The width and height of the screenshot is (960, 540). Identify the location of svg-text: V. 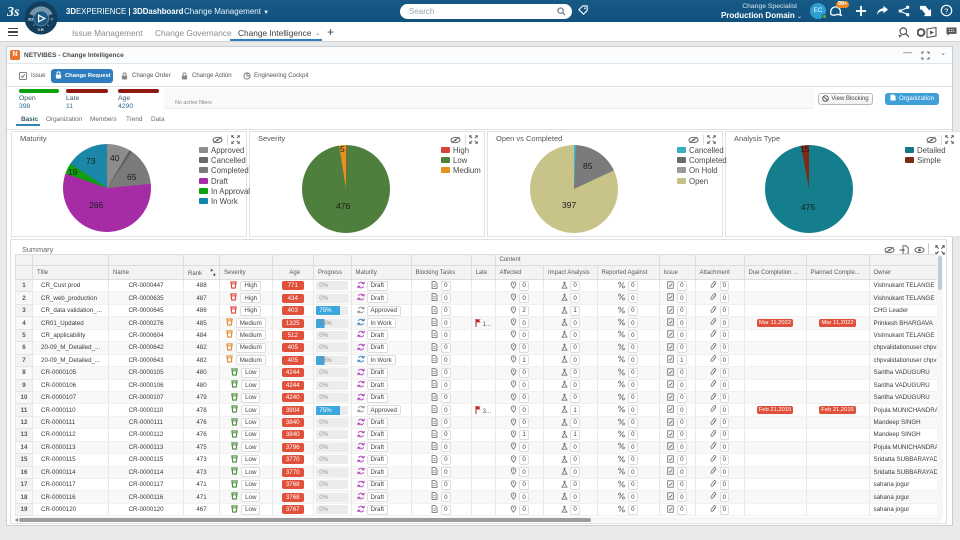
(52, 19).